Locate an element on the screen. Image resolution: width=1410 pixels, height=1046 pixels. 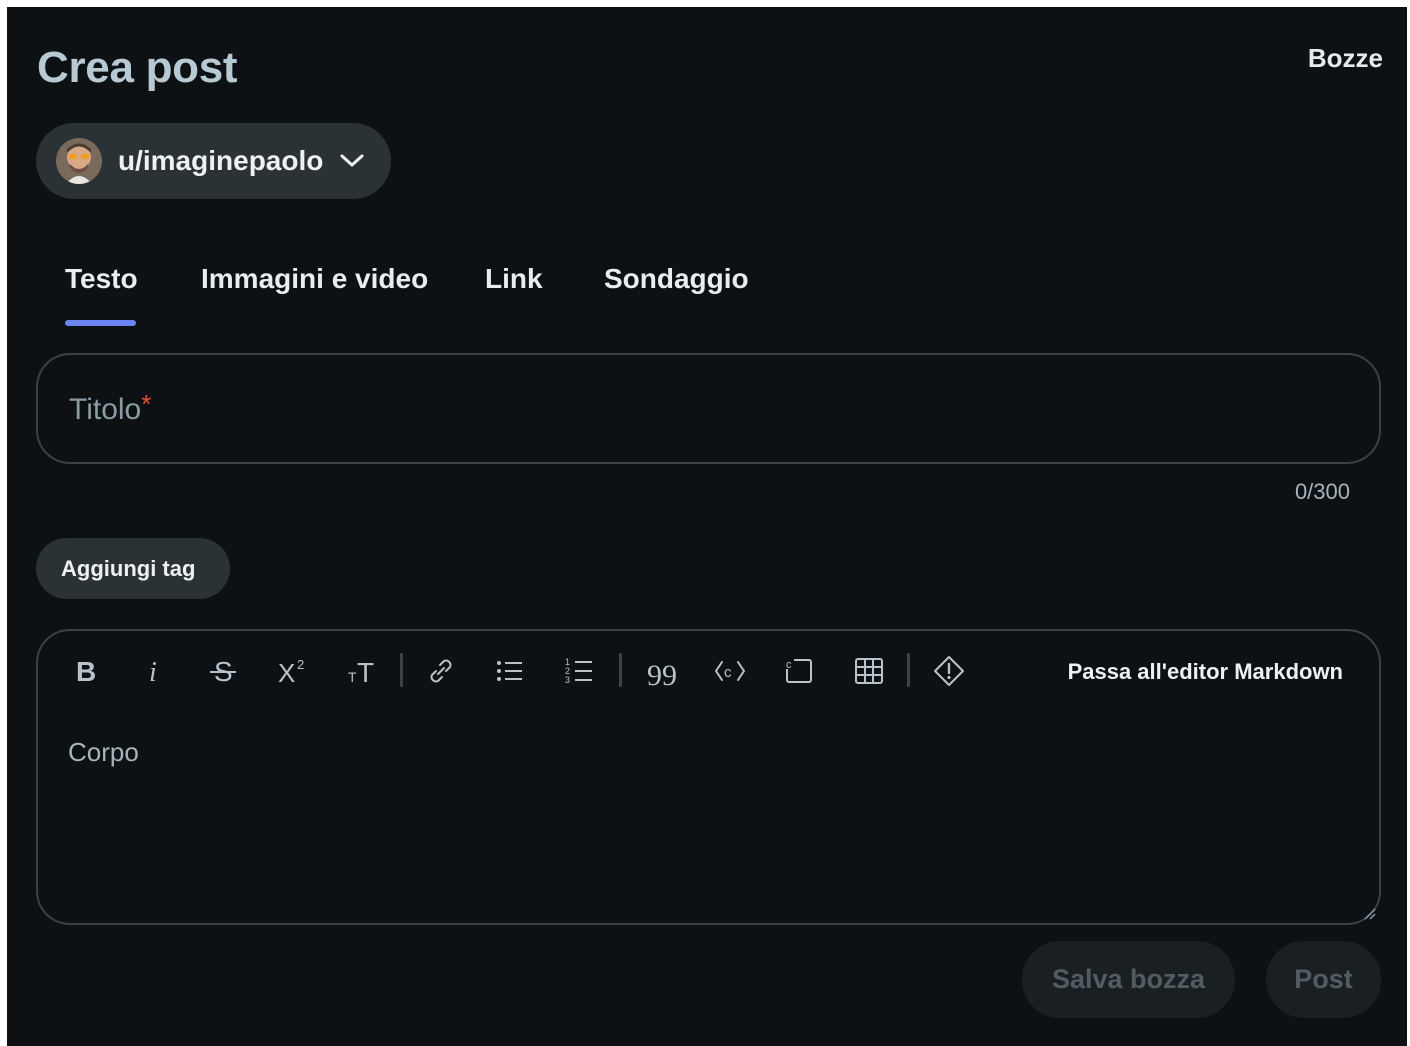
code-block-icon: c is located at coordinates (799, 671).